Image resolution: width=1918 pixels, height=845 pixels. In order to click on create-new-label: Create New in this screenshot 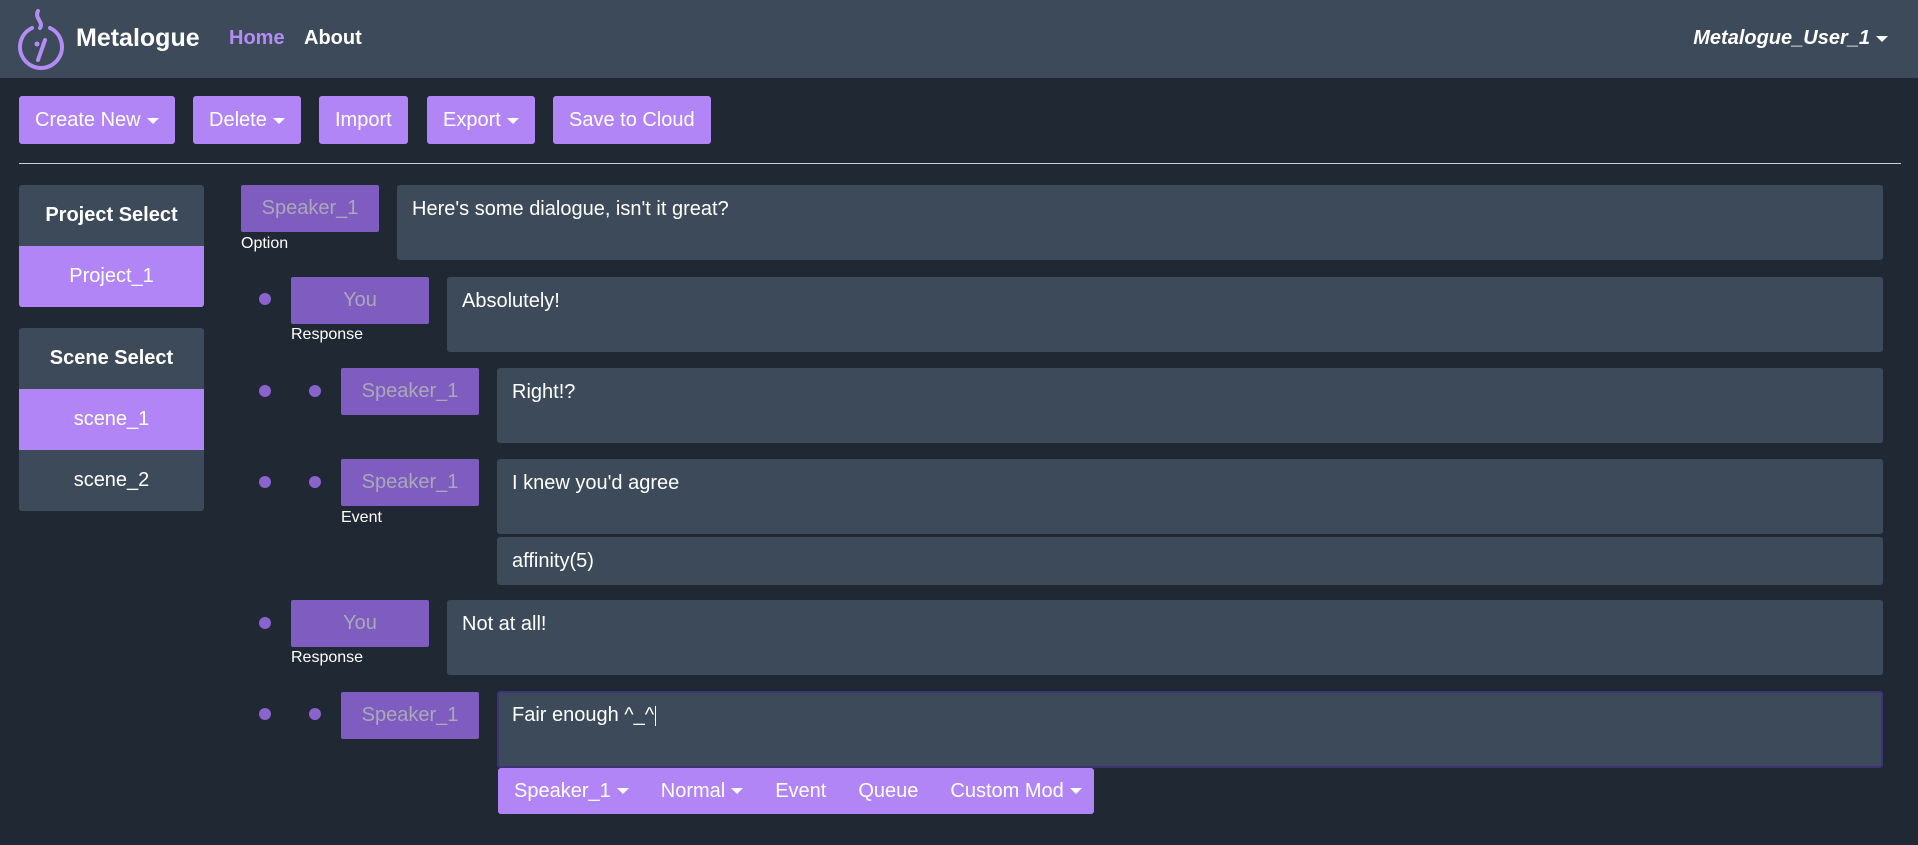, I will do `click(88, 120)`.